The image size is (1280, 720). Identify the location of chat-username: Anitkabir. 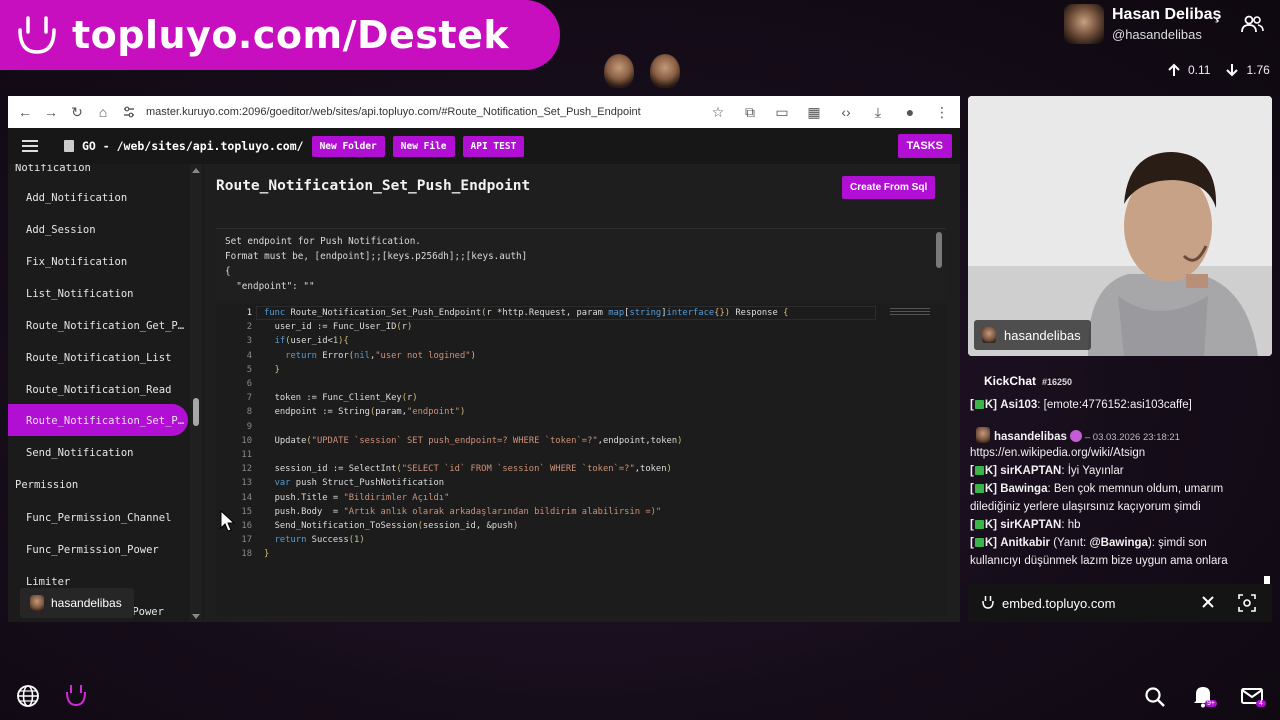
(1025, 543).